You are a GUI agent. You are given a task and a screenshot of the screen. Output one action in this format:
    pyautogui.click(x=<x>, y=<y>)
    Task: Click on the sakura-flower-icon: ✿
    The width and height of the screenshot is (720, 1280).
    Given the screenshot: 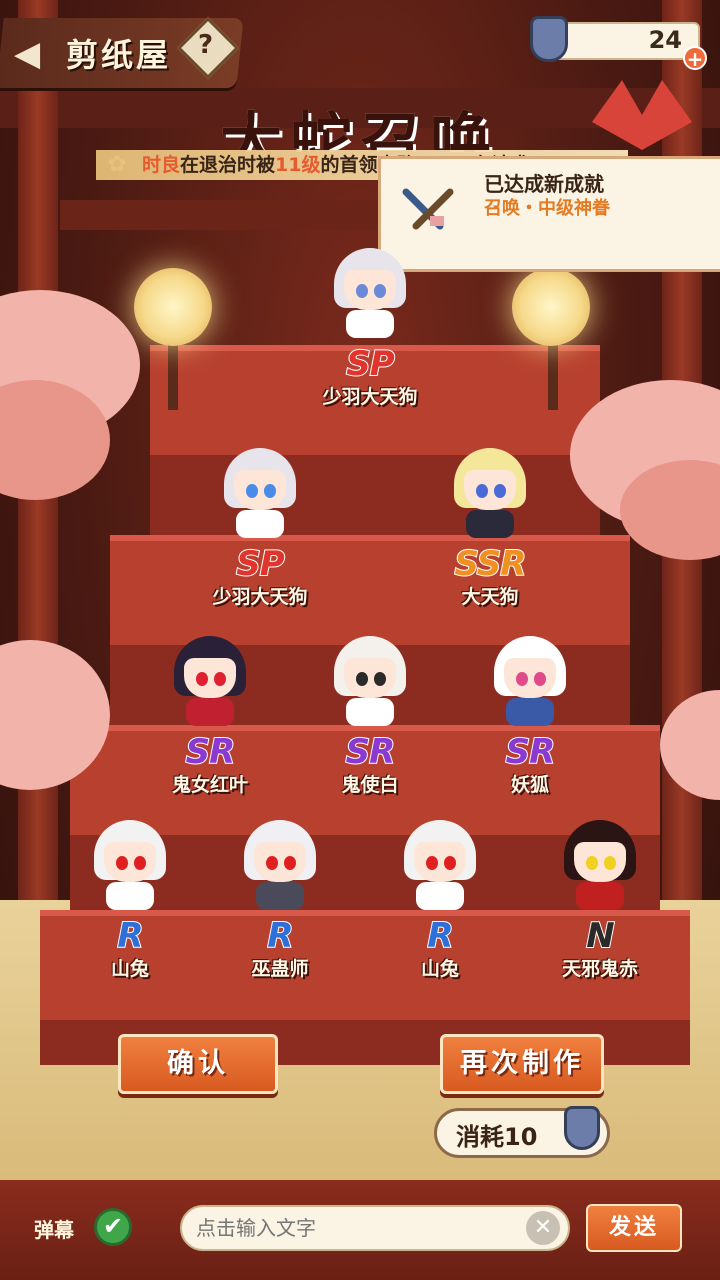 What is the action you would take?
    pyautogui.click(x=117, y=164)
    